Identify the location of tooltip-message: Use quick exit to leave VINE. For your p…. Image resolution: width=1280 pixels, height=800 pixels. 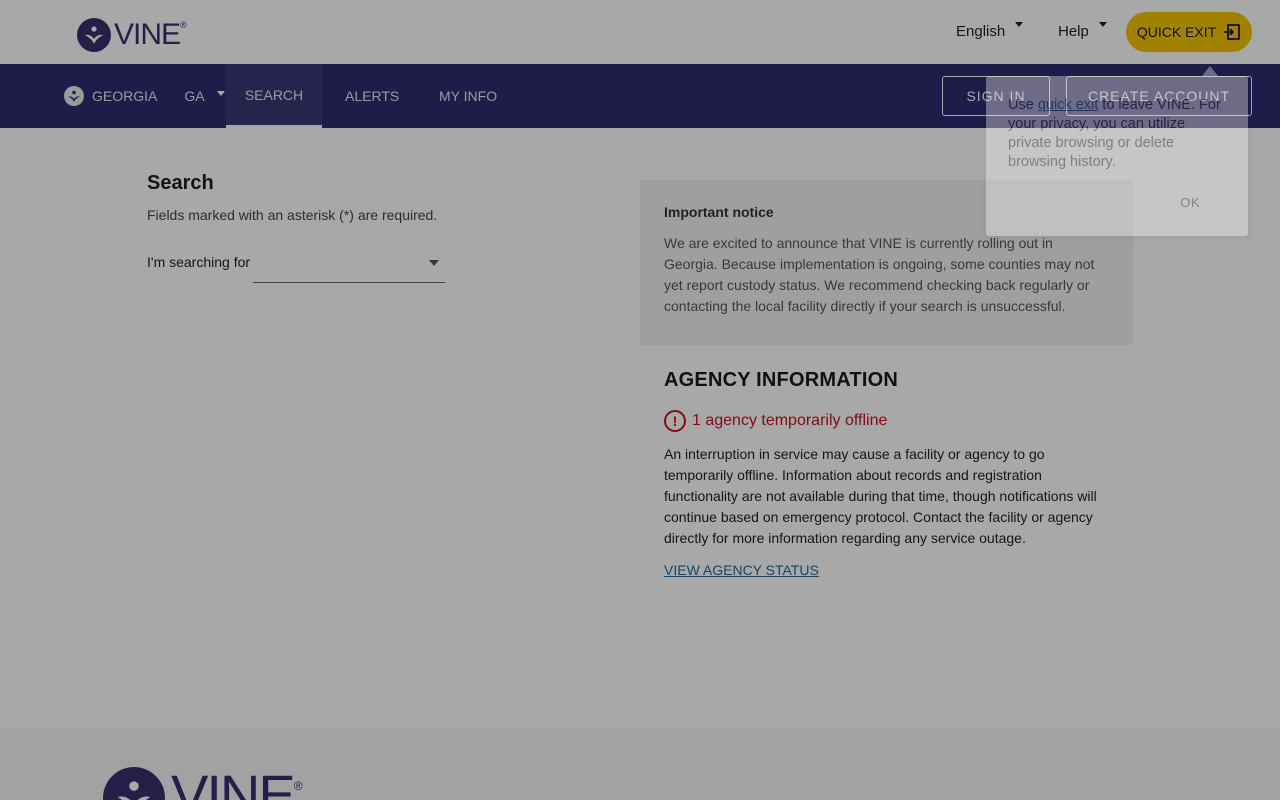
(1117, 134).